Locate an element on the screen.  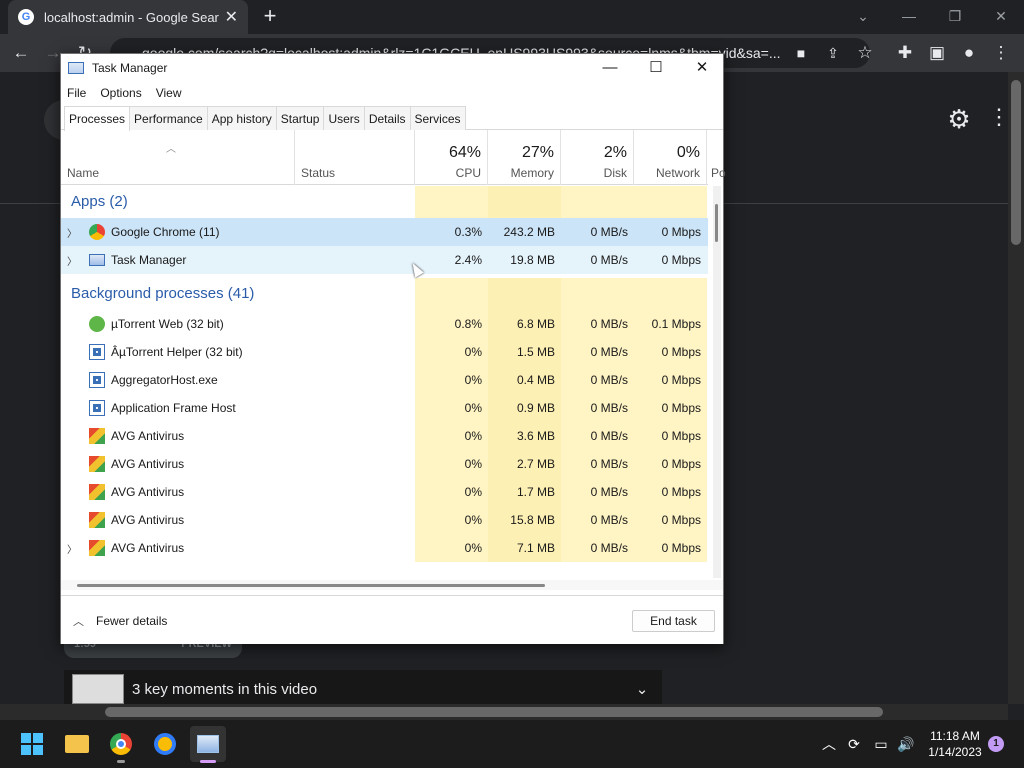
clock-time: 11:18 AM is located at coordinates (955, 736).